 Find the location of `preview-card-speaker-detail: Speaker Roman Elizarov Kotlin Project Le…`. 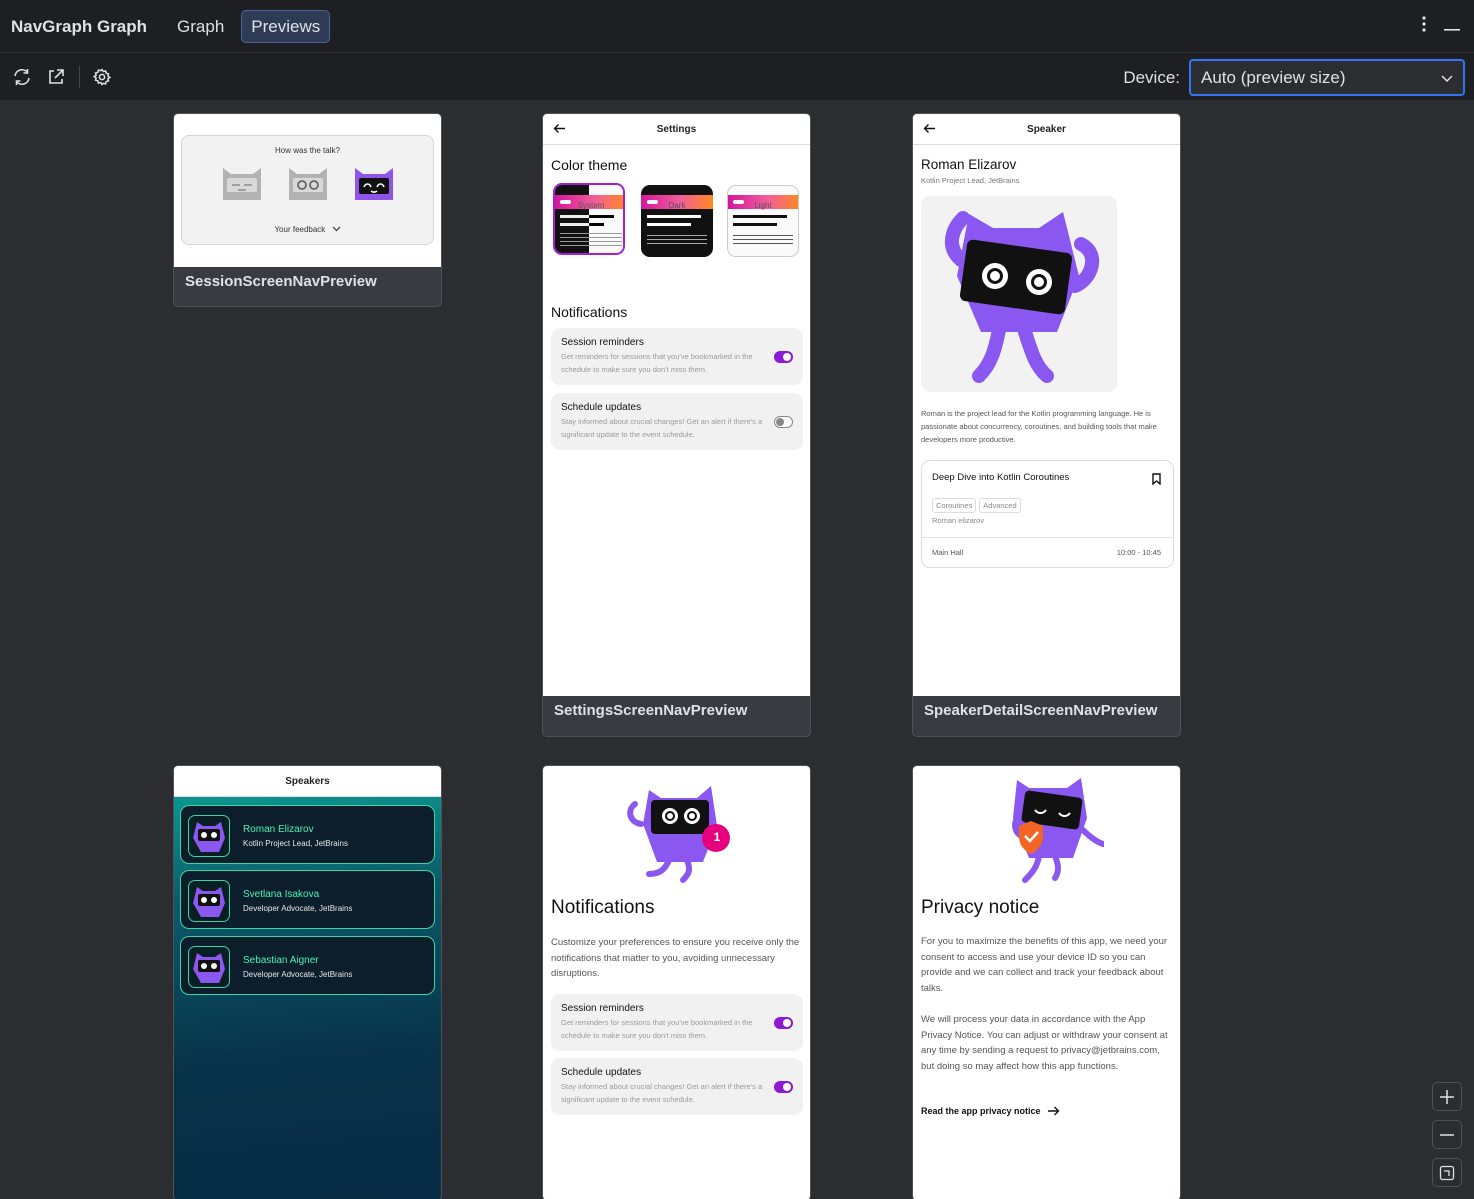

preview-card-speaker-detail: Speaker Roman Elizarov Kotlin Project Le… is located at coordinates (1046, 425).